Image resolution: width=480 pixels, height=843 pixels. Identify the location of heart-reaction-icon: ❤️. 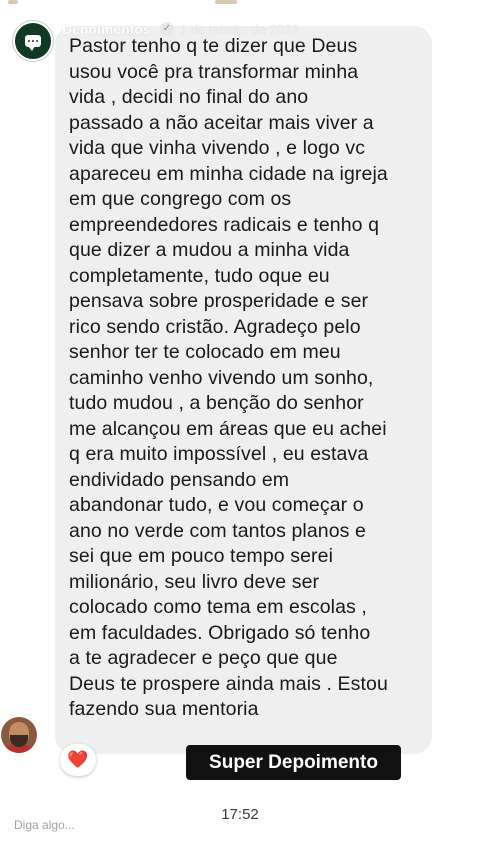
(78, 760).